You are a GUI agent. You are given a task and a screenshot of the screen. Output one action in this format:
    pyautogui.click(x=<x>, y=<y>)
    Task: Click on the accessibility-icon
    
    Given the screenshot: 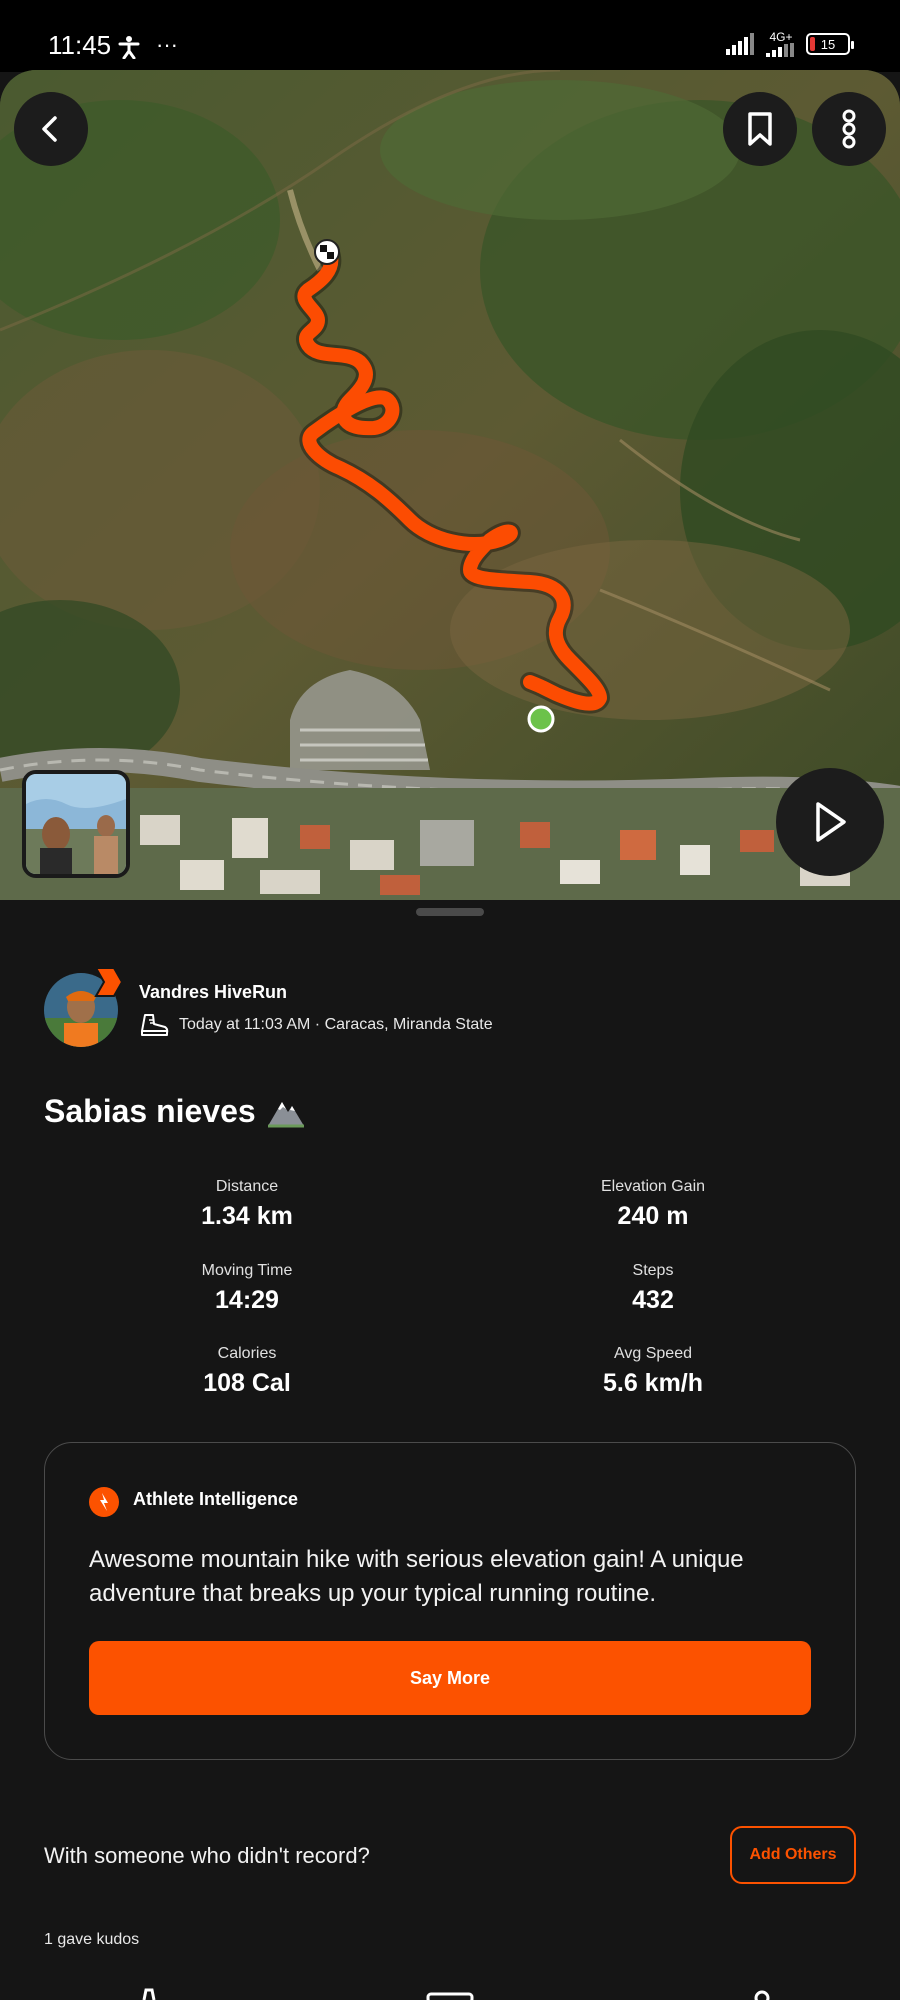 What is the action you would take?
    pyautogui.click(x=129, y=45)
    